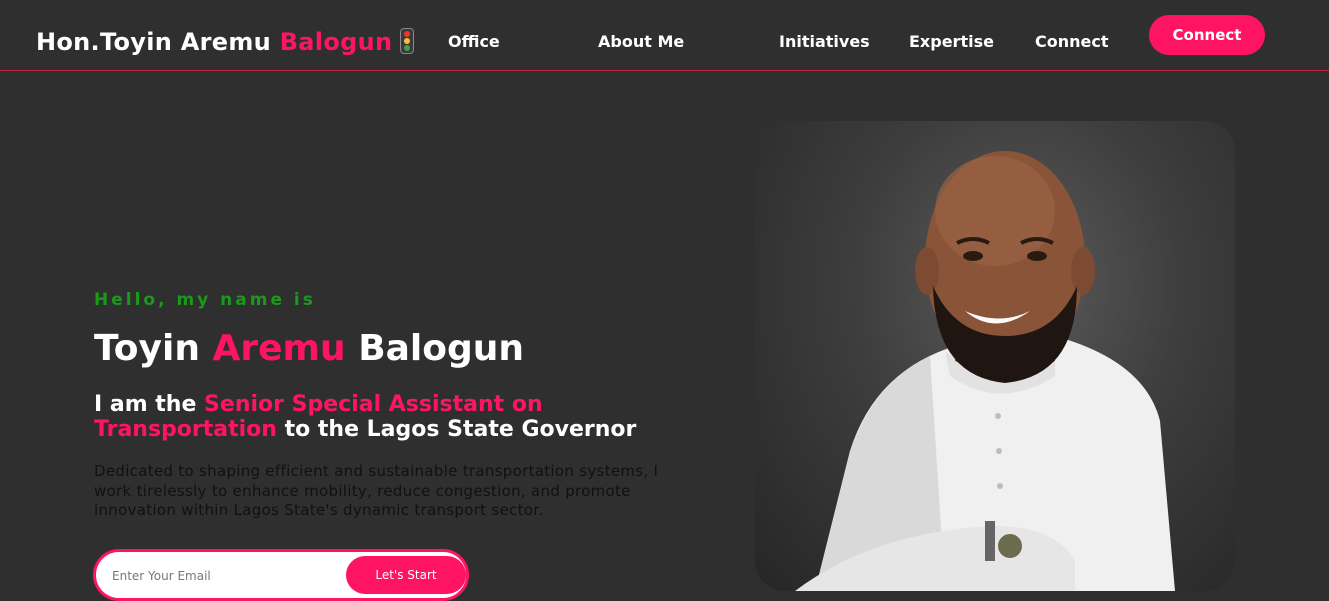  What do you see at coordinates (824, 41) in the screenshot?
I see `nav-link-initiatives: Initiatives` at bounding box center [824, 41].